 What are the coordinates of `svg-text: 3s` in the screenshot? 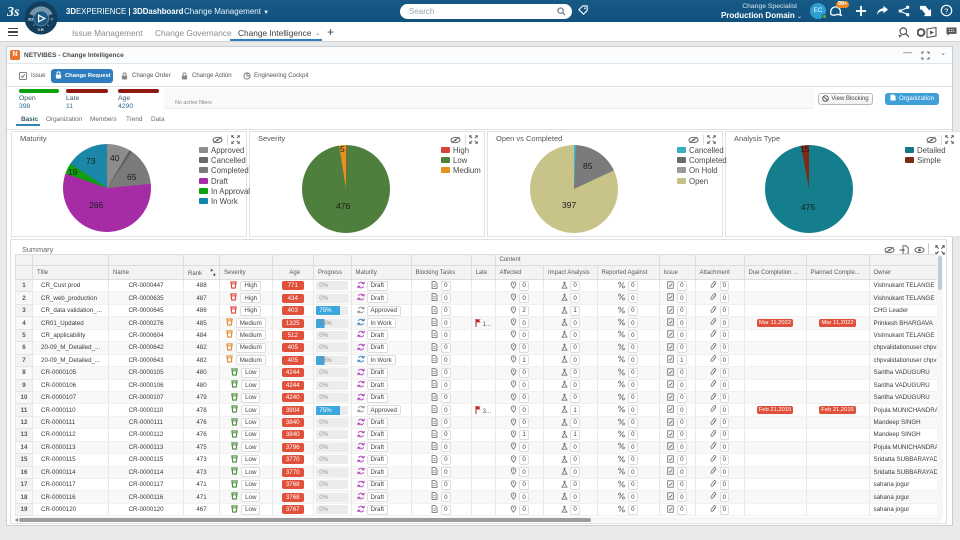 It's located at (13, 12).